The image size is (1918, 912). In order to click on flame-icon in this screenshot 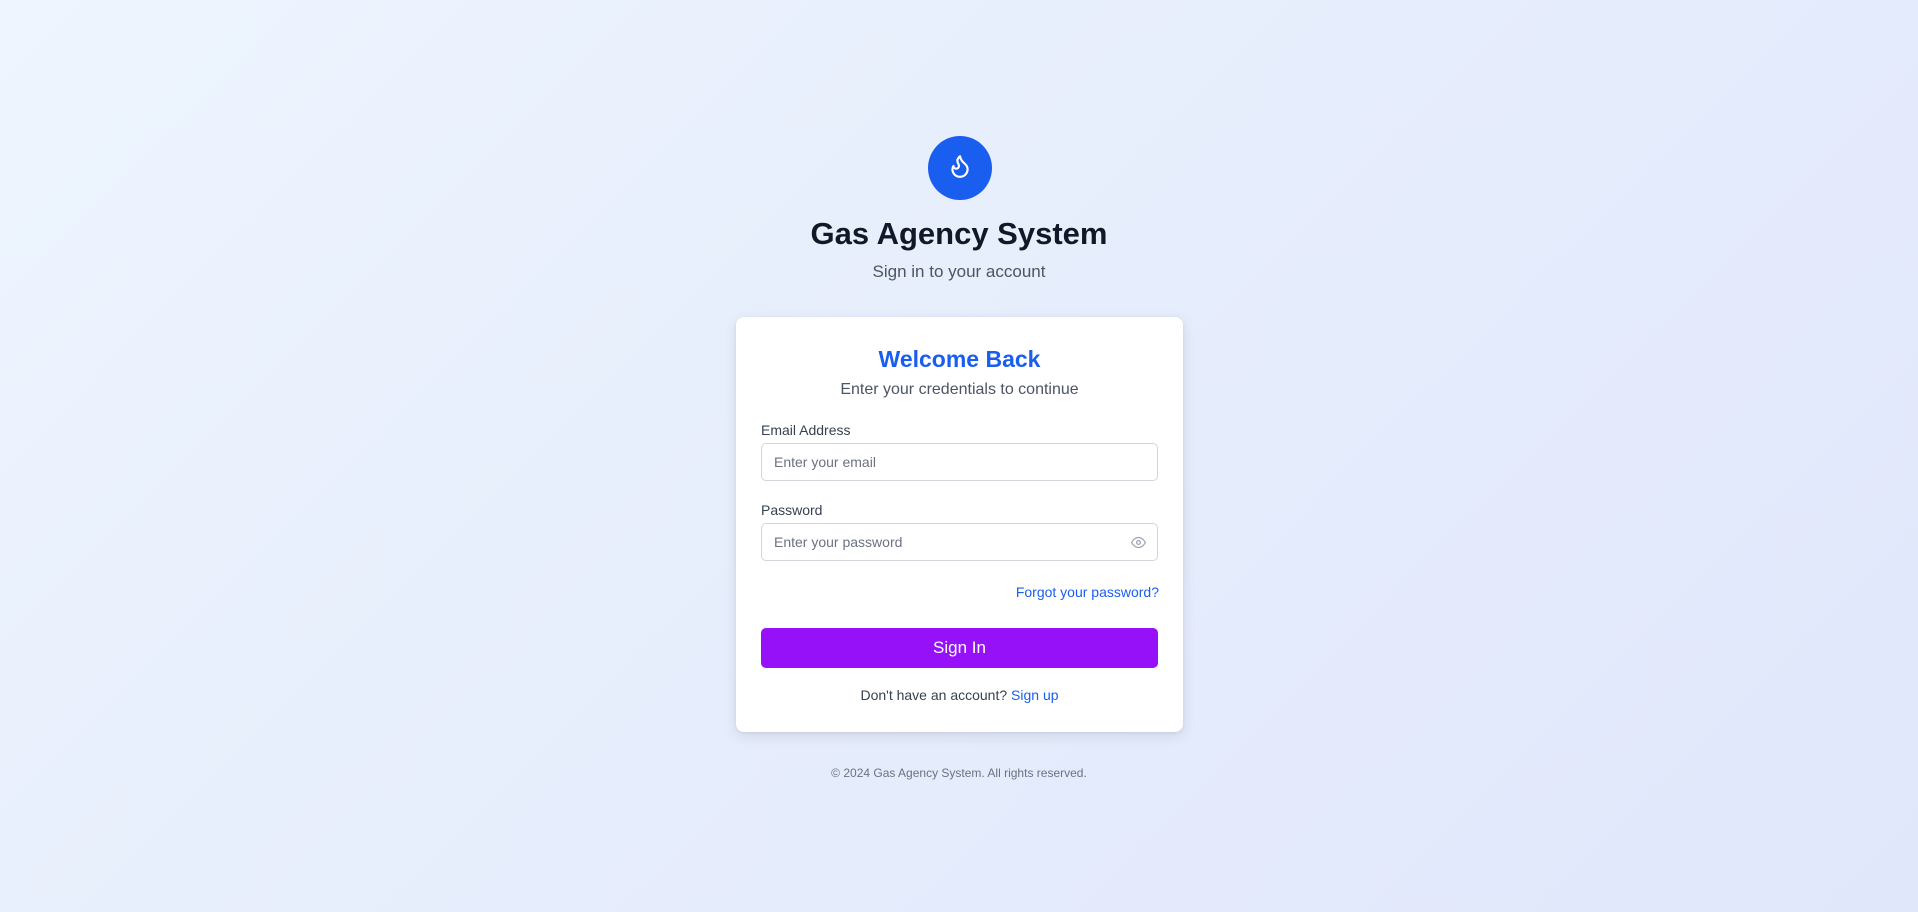, I will do `click(960, 168)`.